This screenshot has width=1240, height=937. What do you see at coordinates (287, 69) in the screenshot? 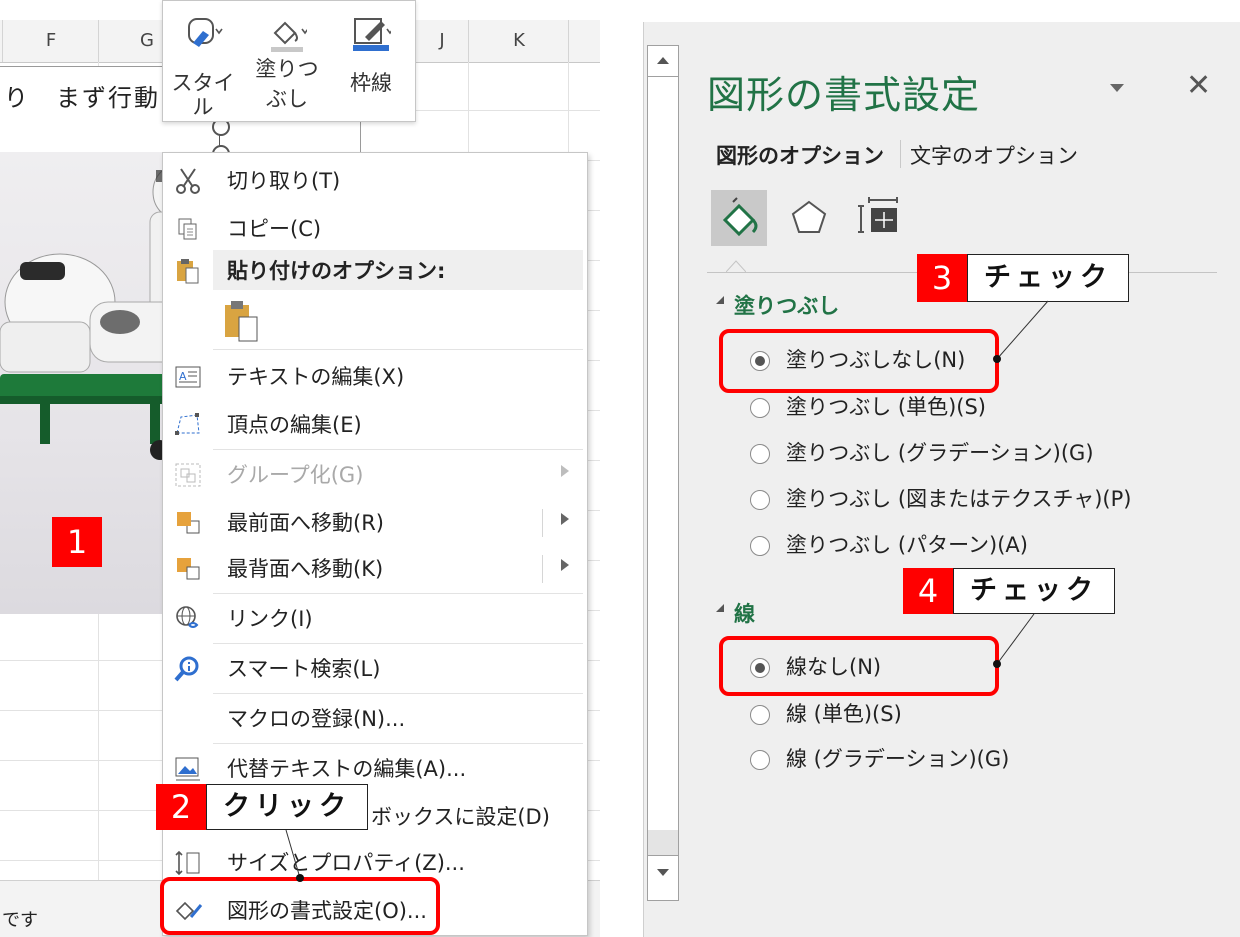
I see `fill-label-line1: 塗りつ` at bounding box center [287, 69].